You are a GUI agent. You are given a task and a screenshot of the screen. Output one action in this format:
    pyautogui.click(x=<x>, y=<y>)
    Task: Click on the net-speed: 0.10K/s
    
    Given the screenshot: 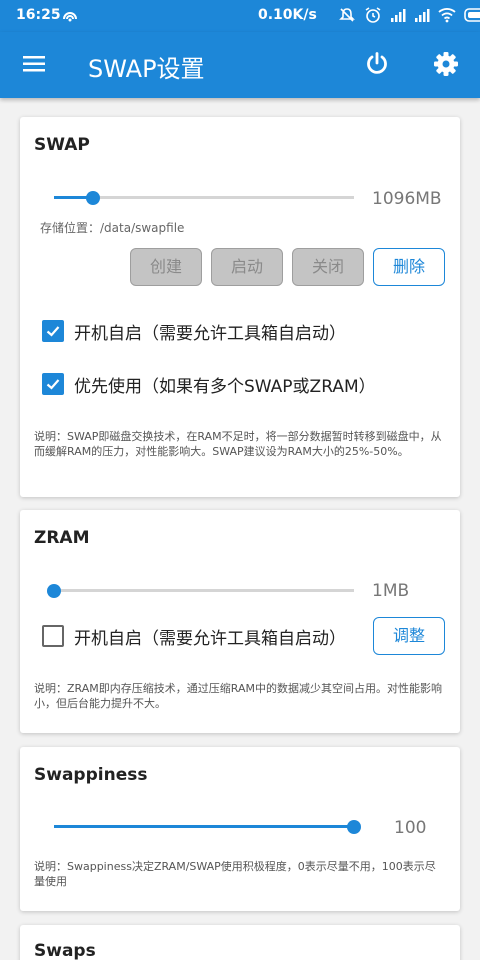 What is the action you would take?
    pyautogui.click(x=287, y=15)
    